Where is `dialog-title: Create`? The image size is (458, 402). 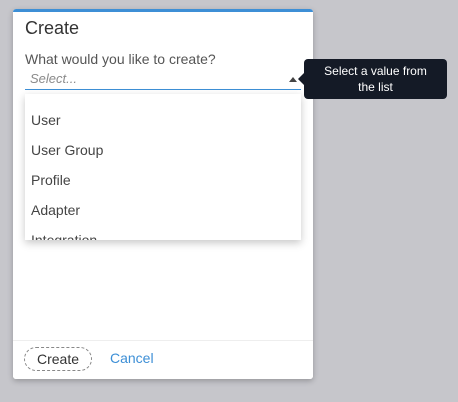
dialog-title: Create is located at coordinates (52, 28).